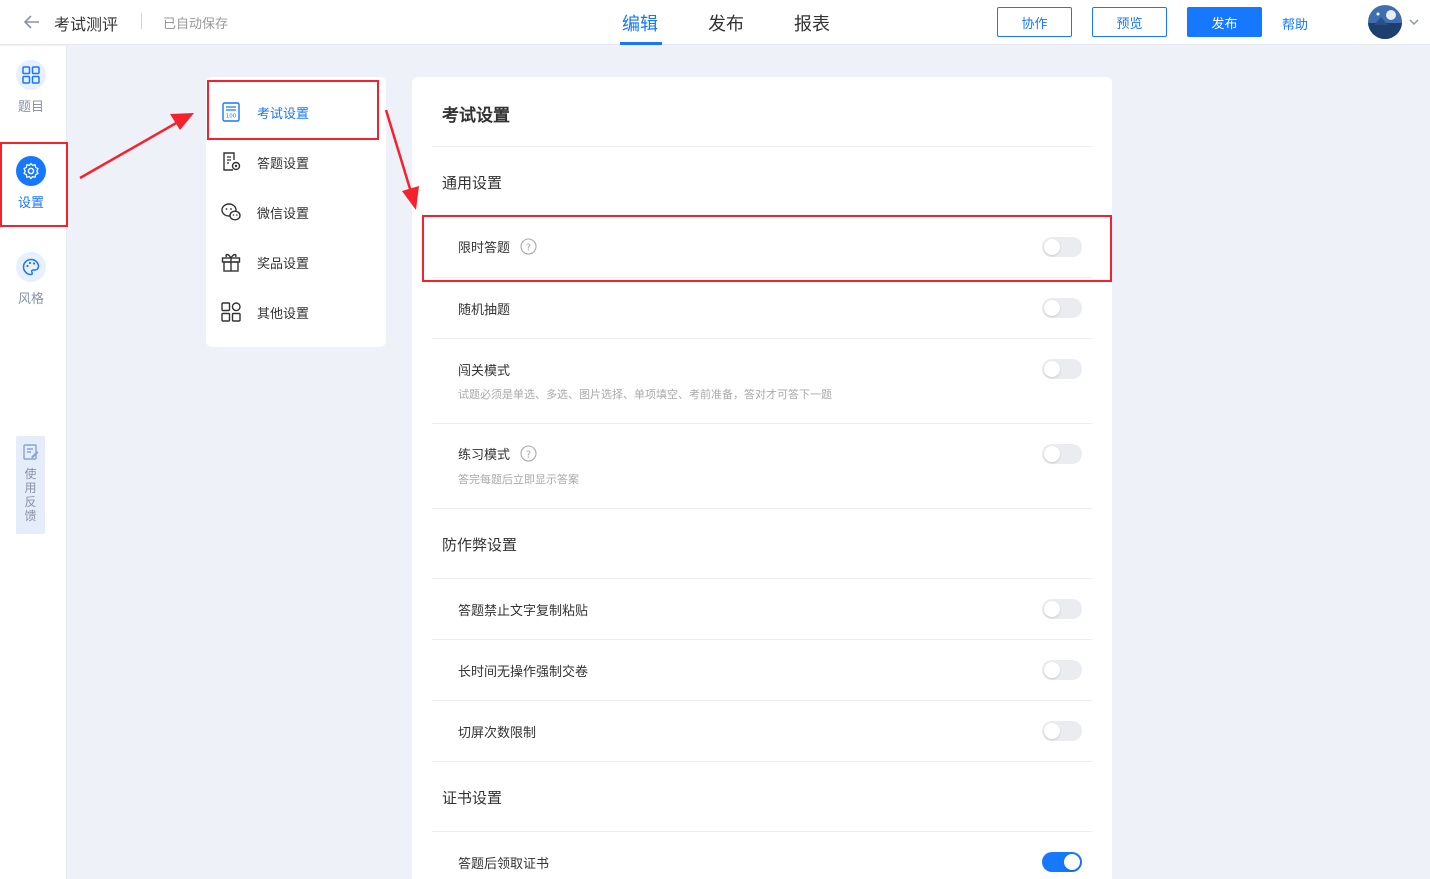  I want to click on tab-publish: 发布, so click(726, 23).